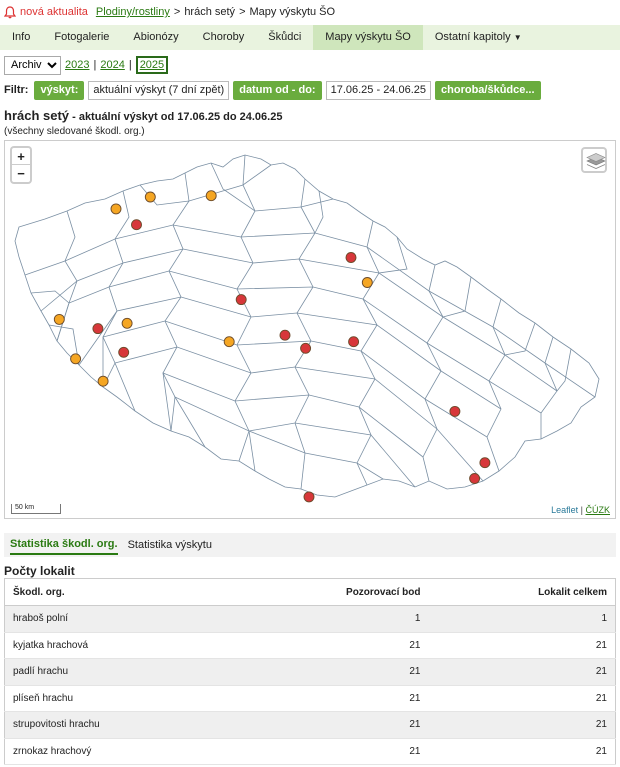 The image size is (620, 767). Describe the element at coordinates (472, 37) in the screenshot. I see `nav-item-other-label: Ostatní kapitoly` at that location.